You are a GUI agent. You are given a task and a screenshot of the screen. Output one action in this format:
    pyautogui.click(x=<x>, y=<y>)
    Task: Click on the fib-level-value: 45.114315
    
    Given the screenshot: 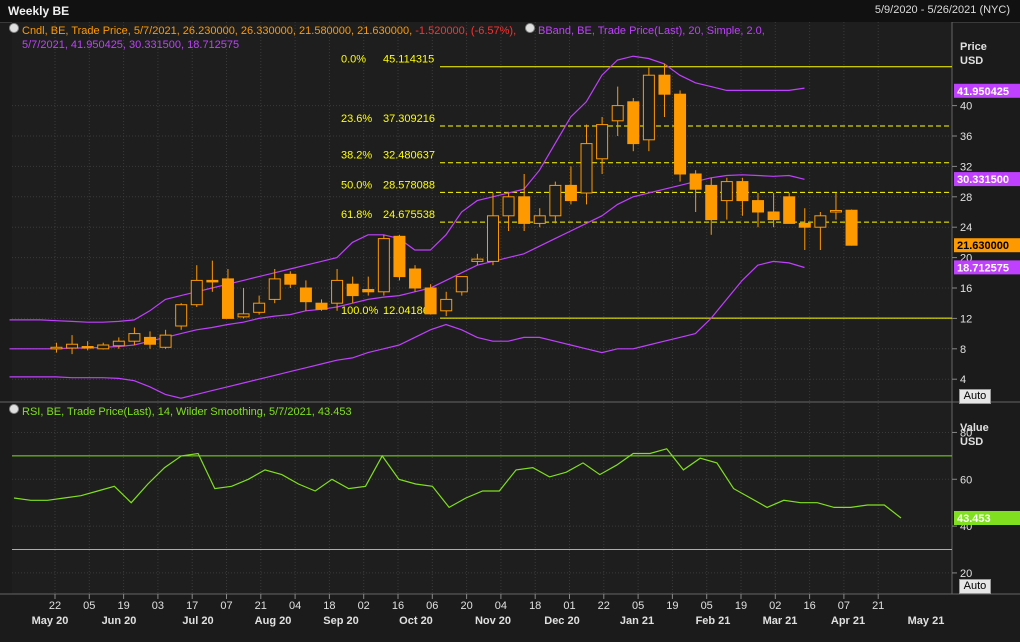 What is the action you would take?
    pyautogui.click(x=408, y=60)
    